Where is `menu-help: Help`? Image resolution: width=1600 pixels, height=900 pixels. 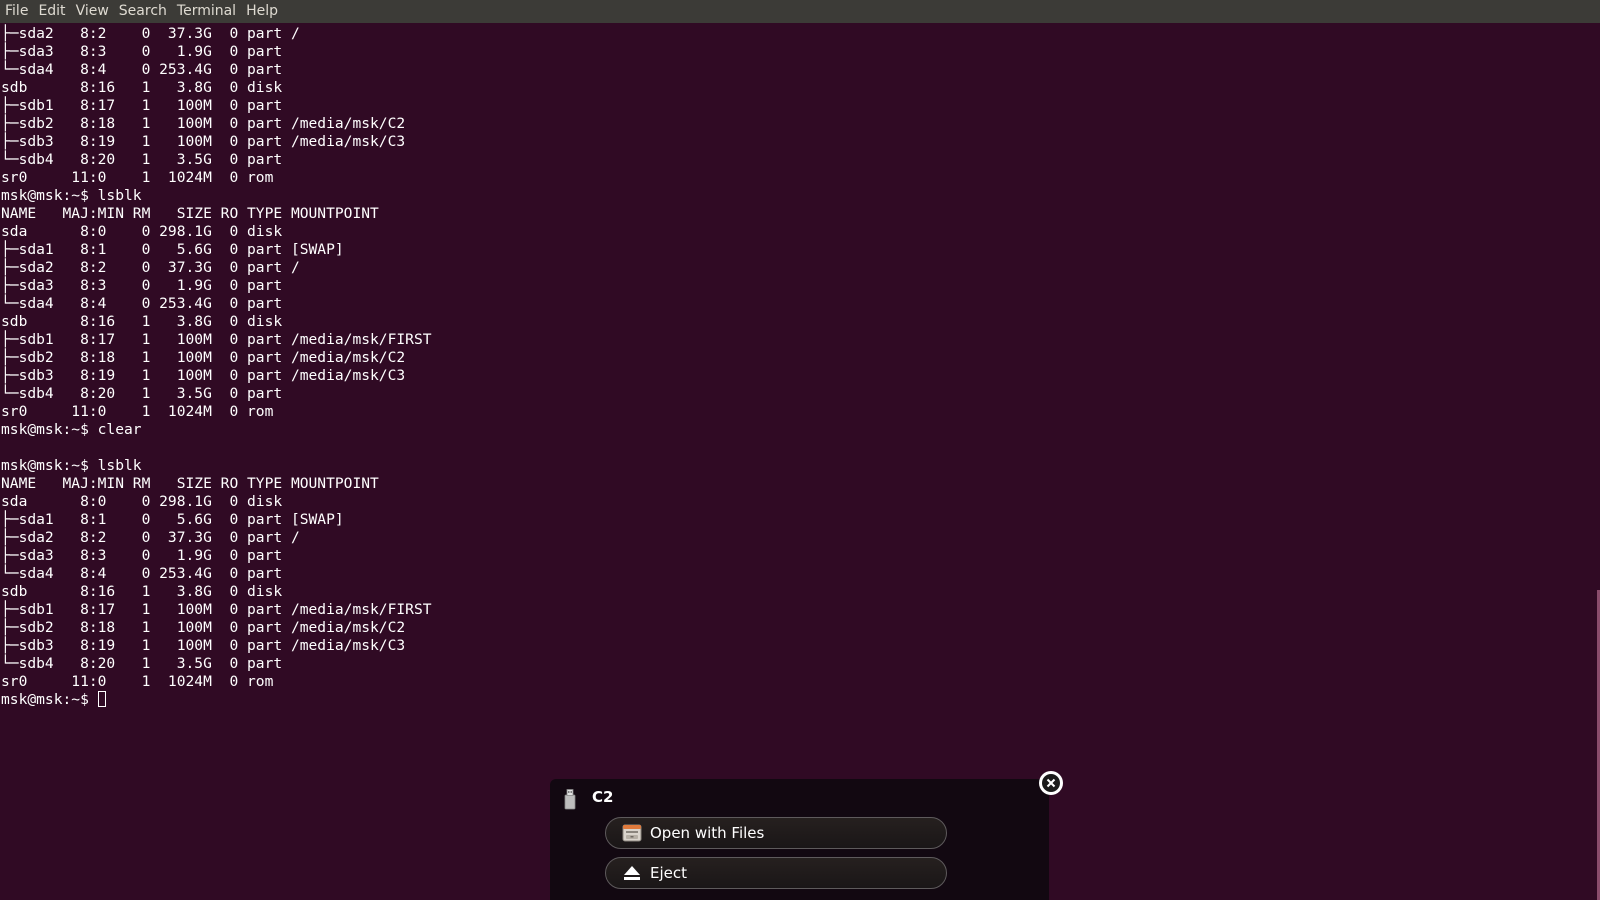 menu-help: Help is located at coordinates (262, 11).